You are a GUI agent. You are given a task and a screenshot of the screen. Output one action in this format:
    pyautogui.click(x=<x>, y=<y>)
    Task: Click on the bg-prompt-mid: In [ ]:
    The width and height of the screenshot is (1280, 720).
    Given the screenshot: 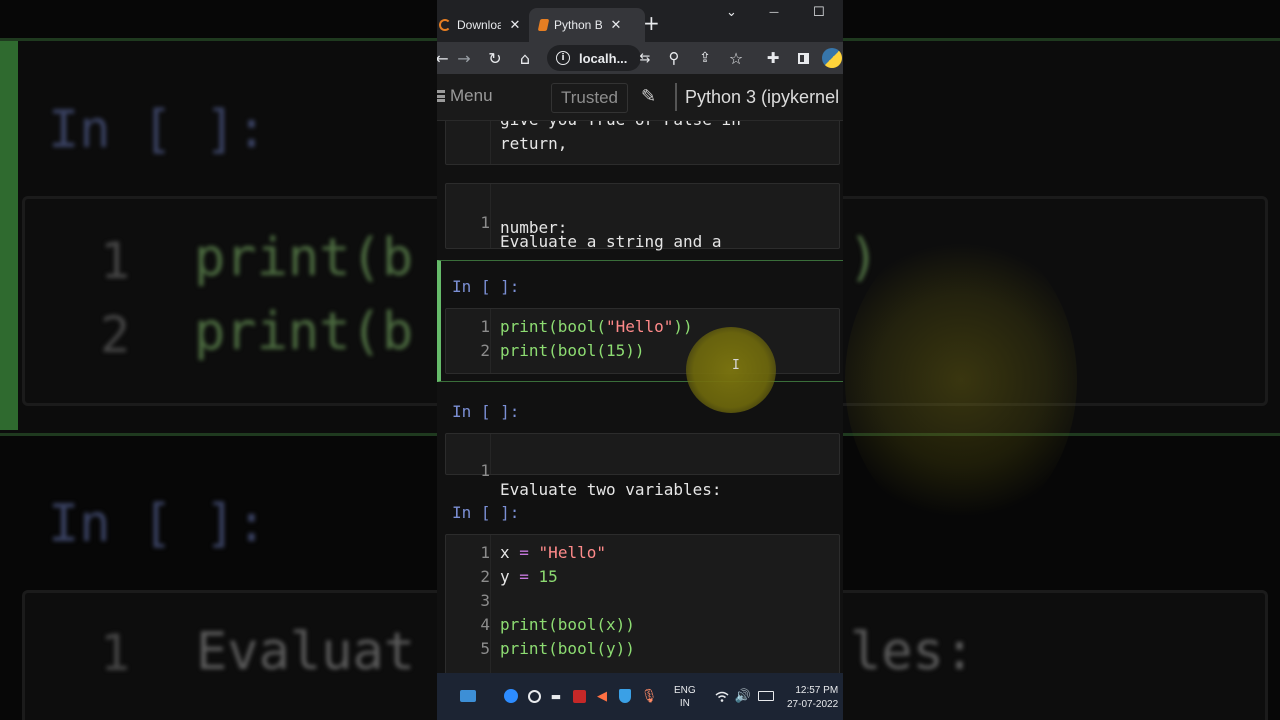 What is the action you would take?
    pyautogui.click(x=158, y=524)
    